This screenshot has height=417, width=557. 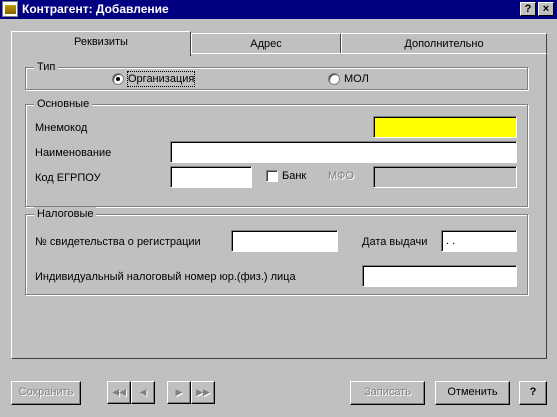 I want to click on app-icon, so click(x=10, y=9).